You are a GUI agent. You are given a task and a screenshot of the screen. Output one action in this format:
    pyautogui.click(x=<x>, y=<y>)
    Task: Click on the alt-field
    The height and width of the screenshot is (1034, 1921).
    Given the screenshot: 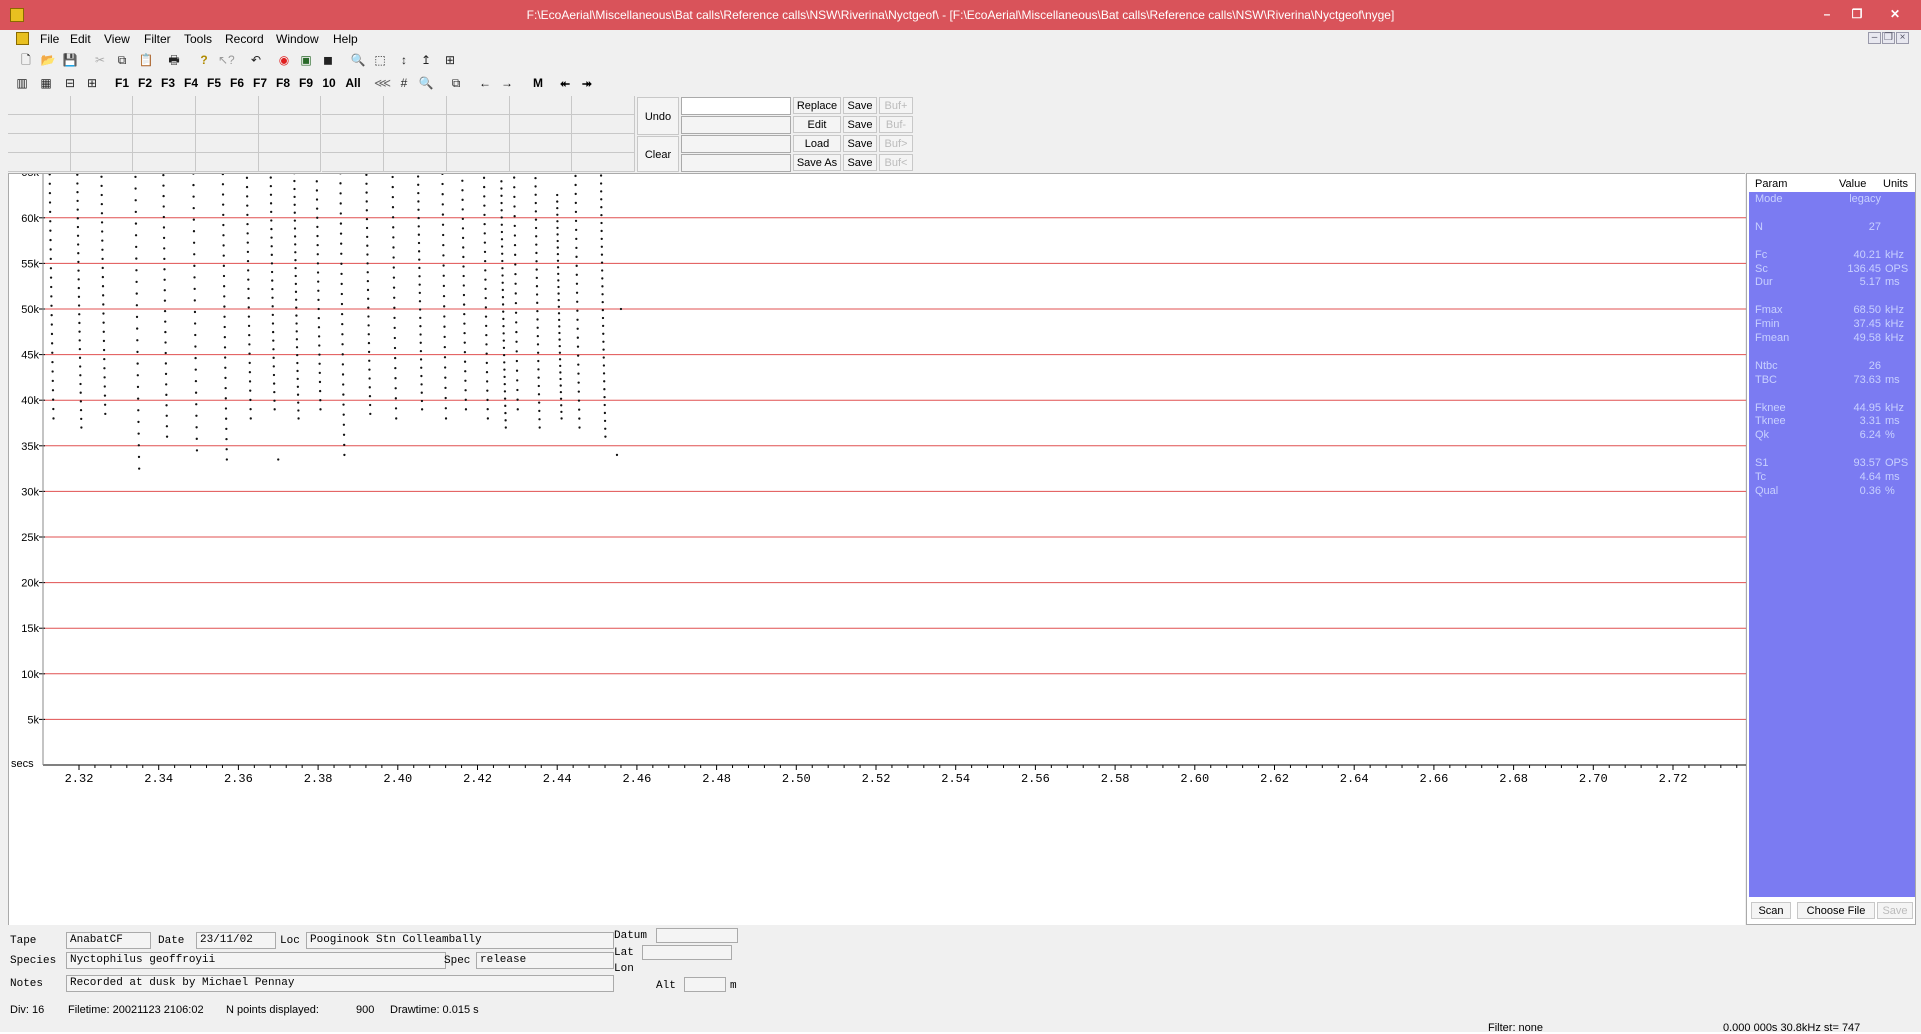 What is the action you would take?
    pyautogui.click(x=705, y=984)
    